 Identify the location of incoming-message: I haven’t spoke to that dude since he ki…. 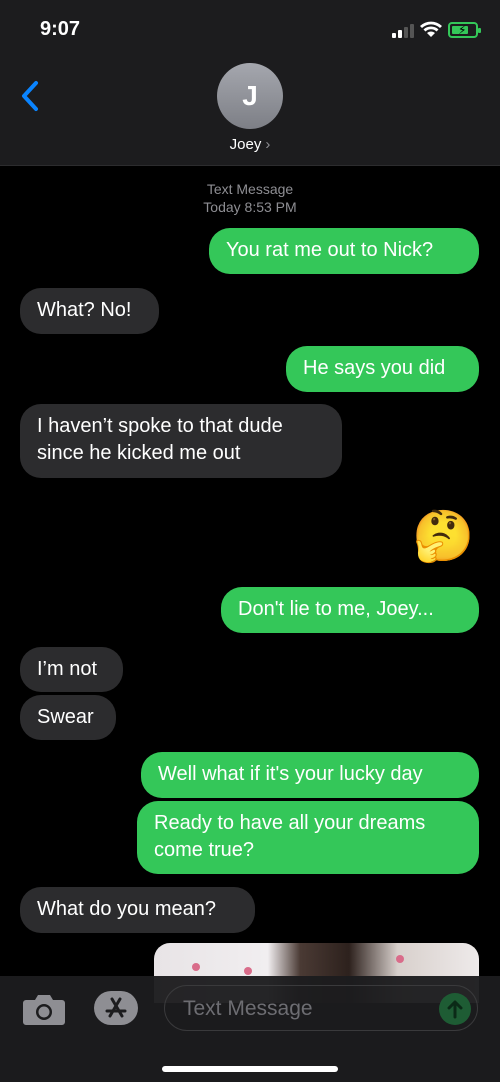
(181, 441).